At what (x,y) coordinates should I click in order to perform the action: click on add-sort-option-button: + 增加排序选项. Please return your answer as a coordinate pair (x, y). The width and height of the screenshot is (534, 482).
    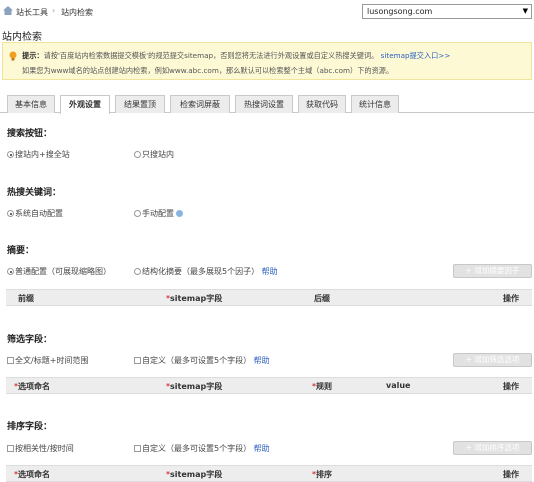
    Looking at the image, I should click on (492, 448).